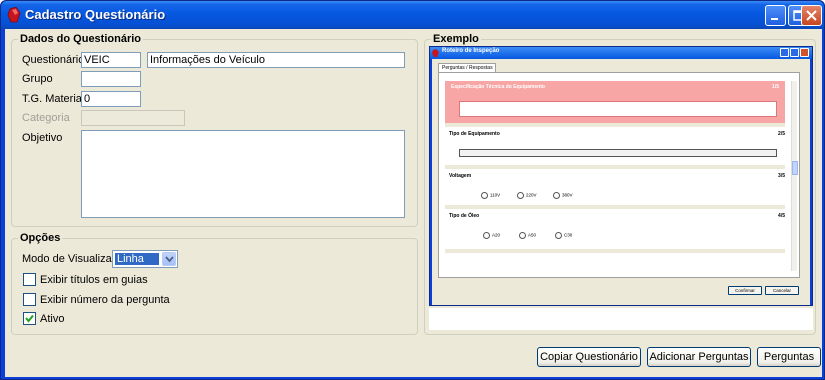 This screenshot has height=380, width=825. I want to click on preview-question-title-text: Tipo de Equipamento, so click(474, 134).